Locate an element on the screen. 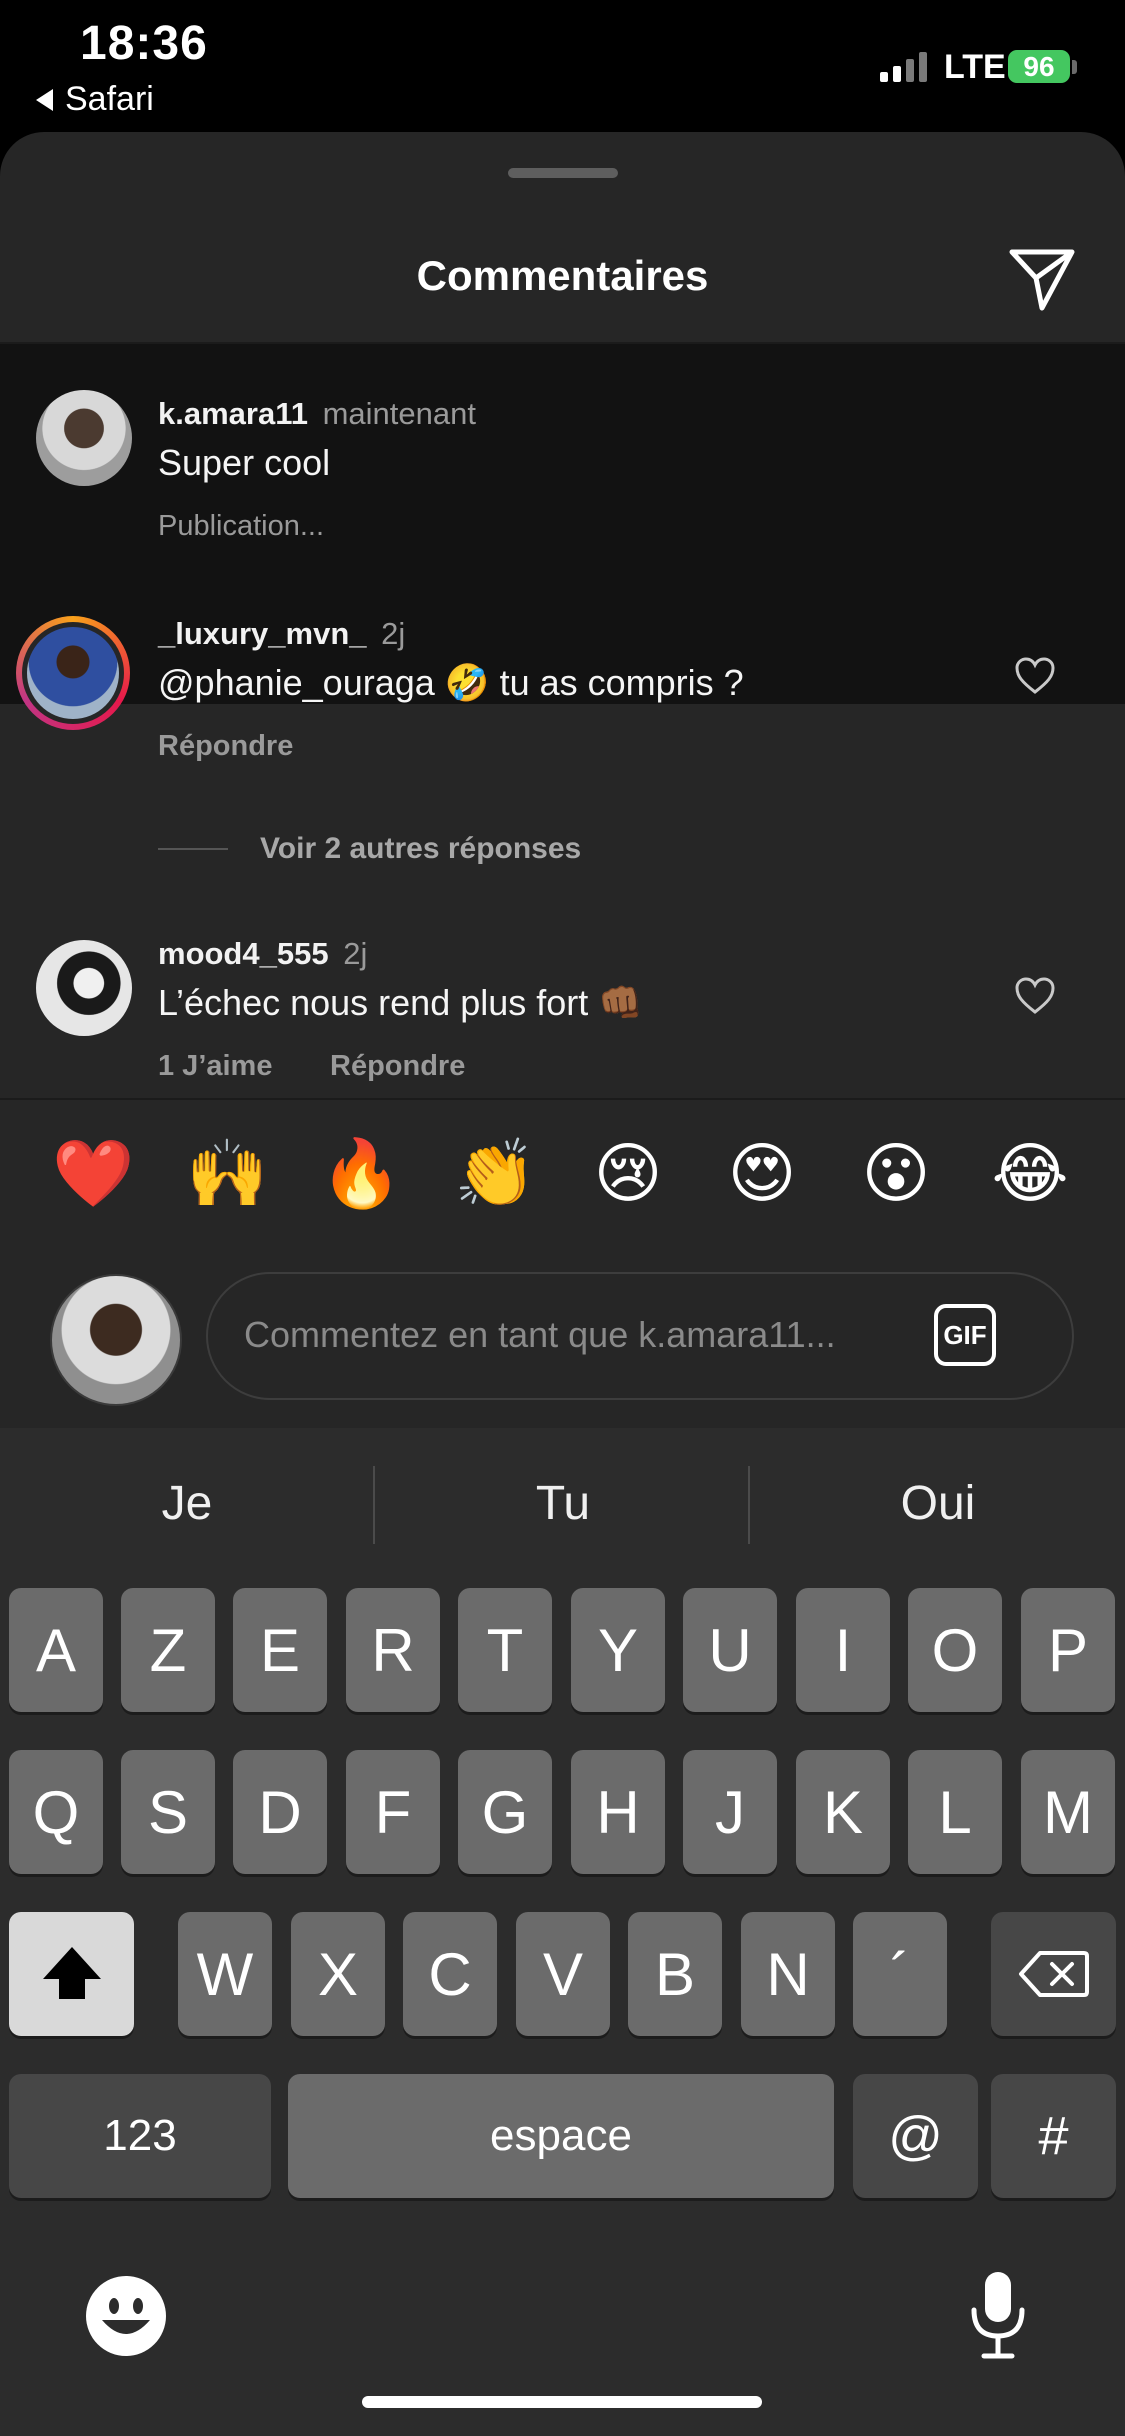  comment-text: L’échec nous rend plus fort 👊🏾 is located at coordinates (401, 1002).